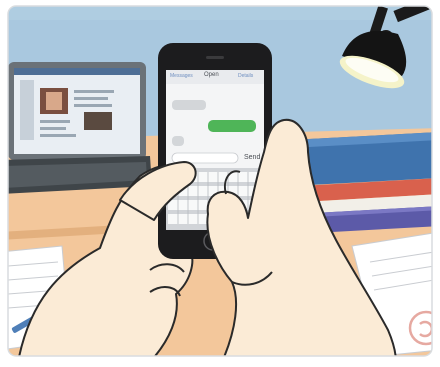  Describe the element at coordinates (181, 76) in the screenshot. I see `phone-header-left: Messages` at that location.